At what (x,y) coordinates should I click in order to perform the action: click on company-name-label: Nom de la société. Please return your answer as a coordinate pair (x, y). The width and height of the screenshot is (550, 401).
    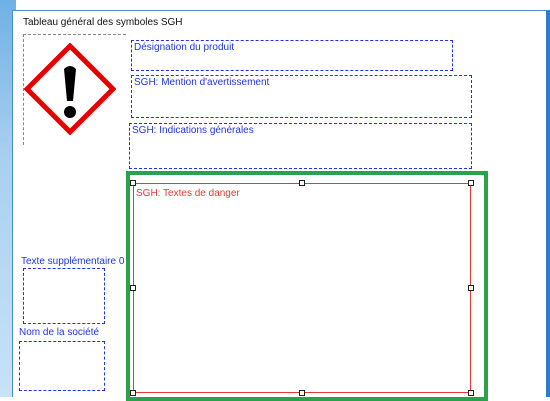
    Looking at the image, I should click on (59, 332).